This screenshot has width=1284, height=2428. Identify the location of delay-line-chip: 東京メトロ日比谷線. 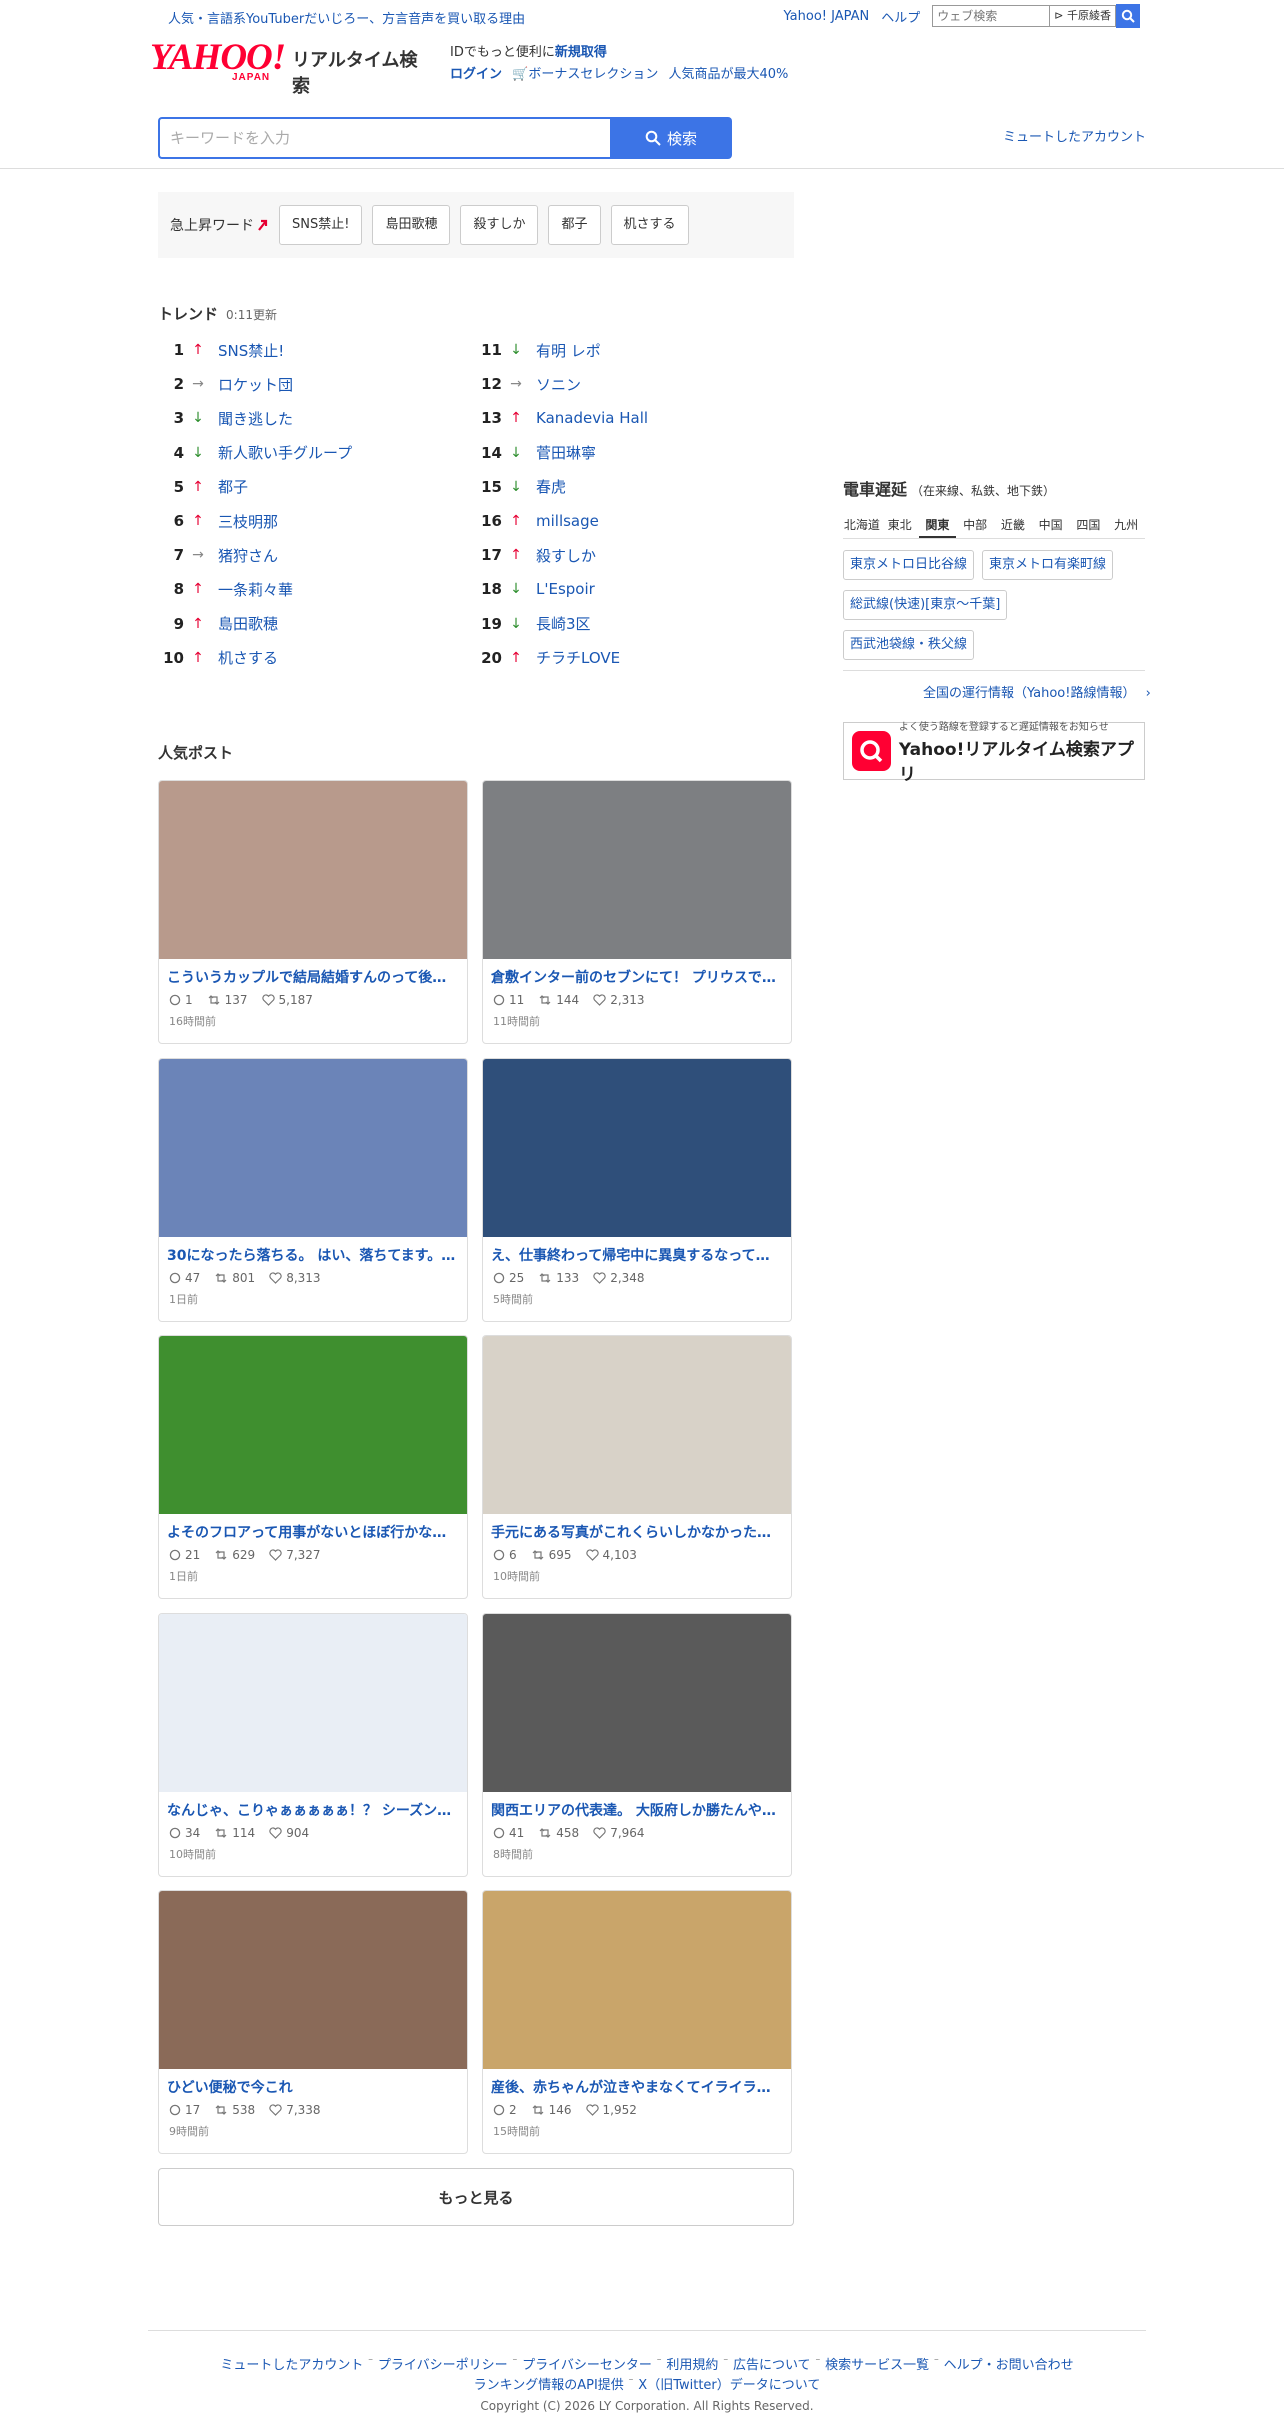
(909, 565).